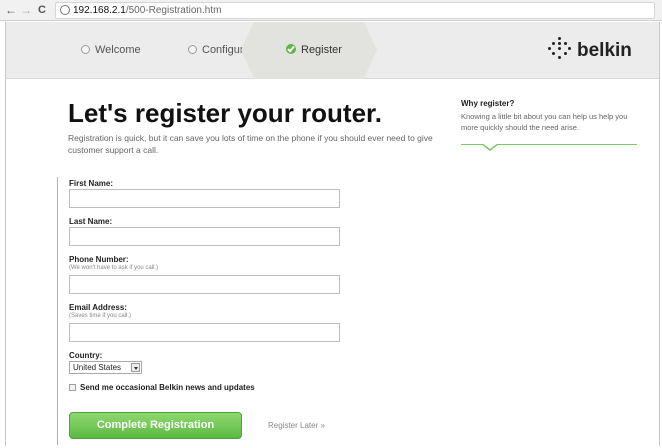  Describe the element at coordinates (155, 425) in the screenshot. I see `complete-registration-button: Complete Registration` at that location.